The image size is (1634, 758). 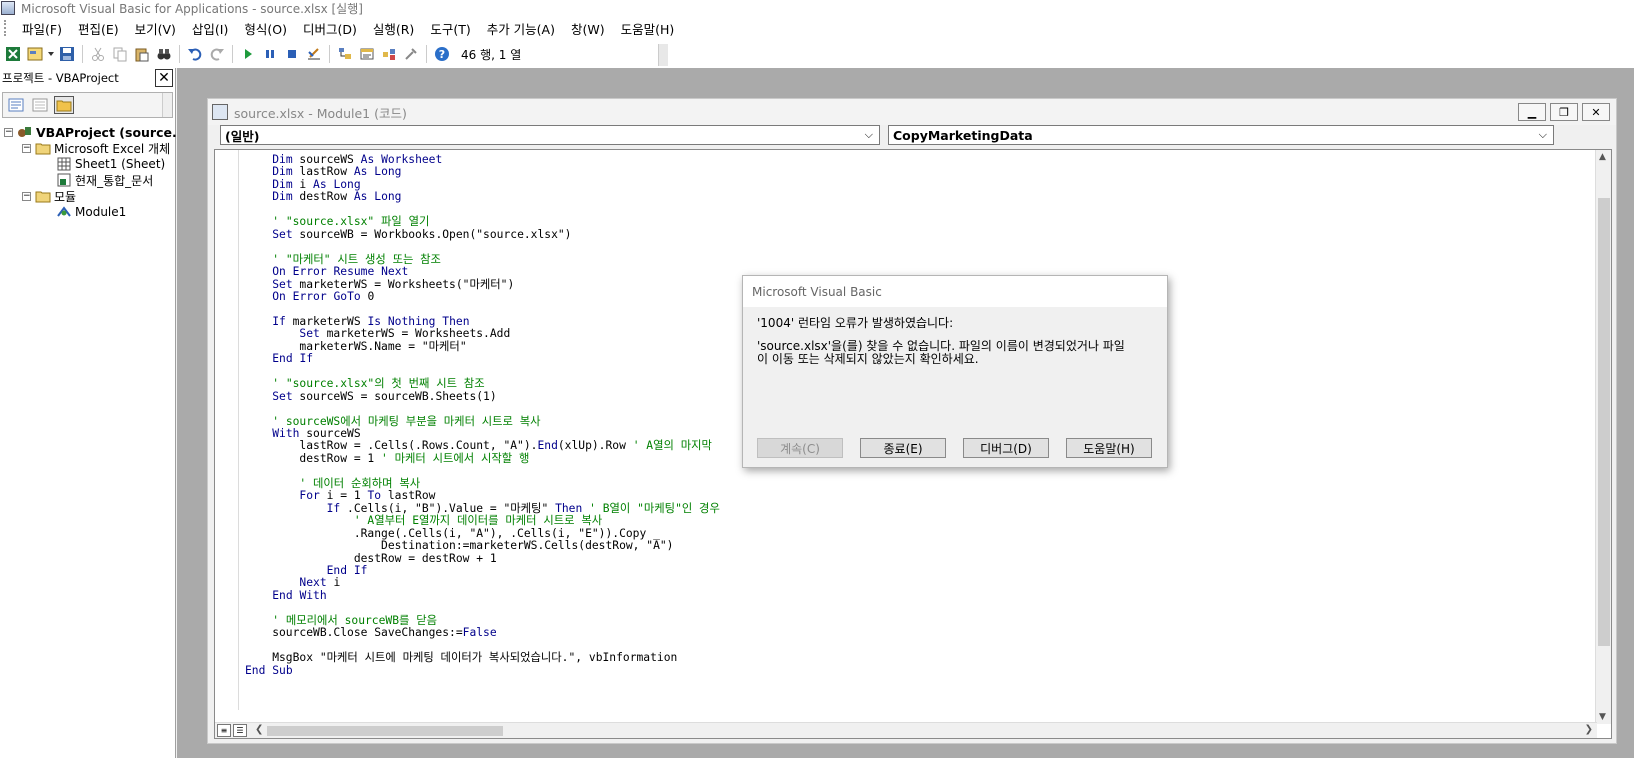 What do you see at coordinates (663, 55) in the screenshot?
I see `toolbar-options-button` at bounding box center [663, 55].